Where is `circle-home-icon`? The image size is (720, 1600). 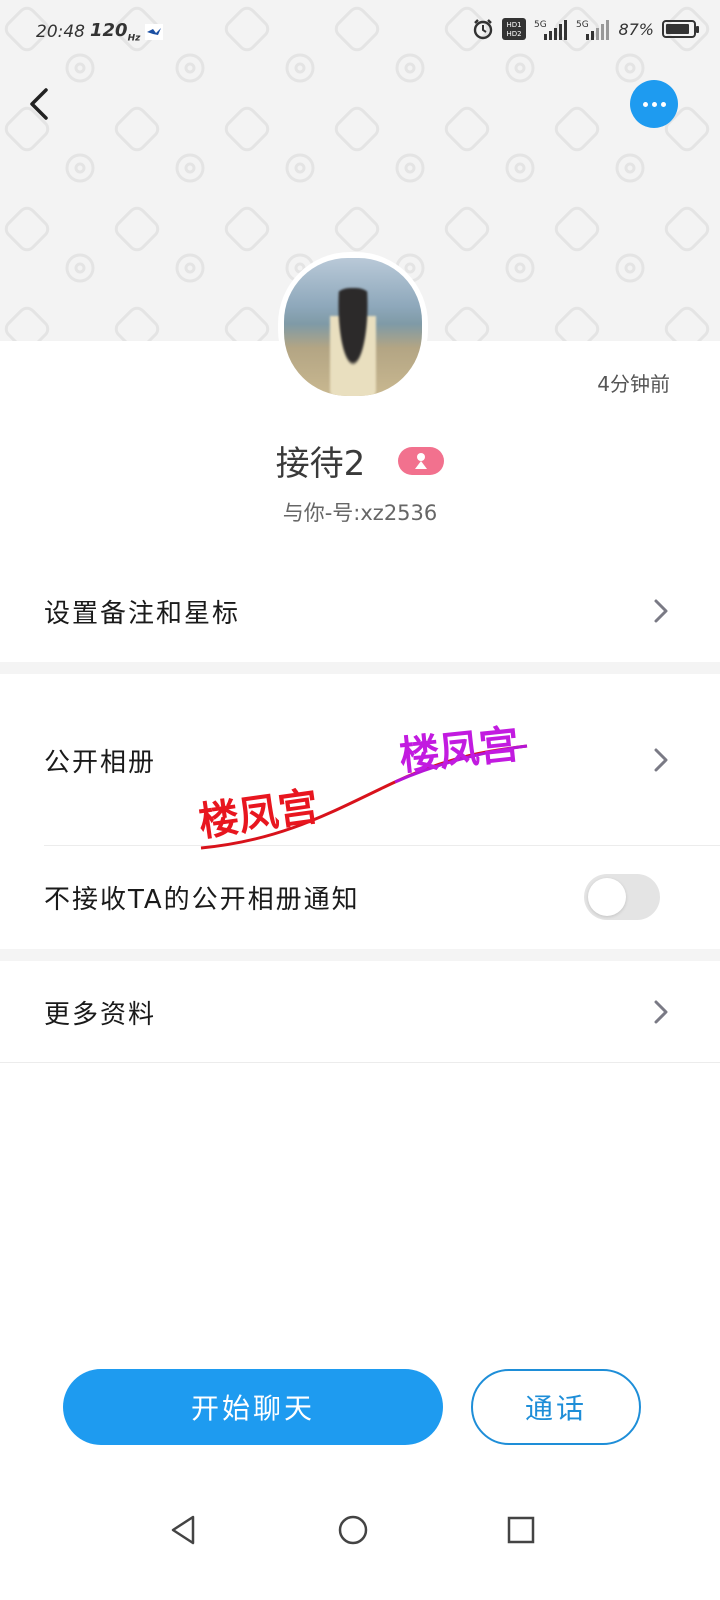
circle-home-icon is located at coordinates (353, 1530).